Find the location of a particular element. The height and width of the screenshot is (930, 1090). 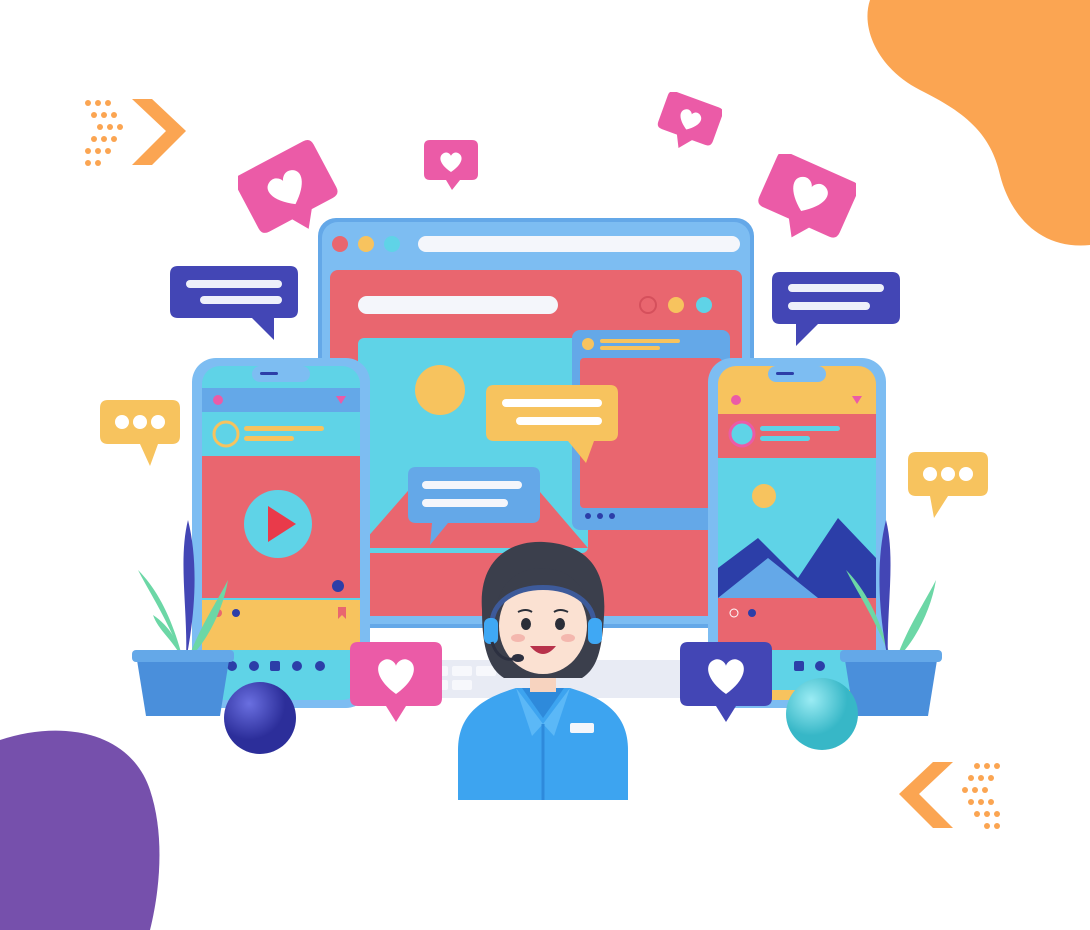

navy-sphere is located at coordinates (260, 718).